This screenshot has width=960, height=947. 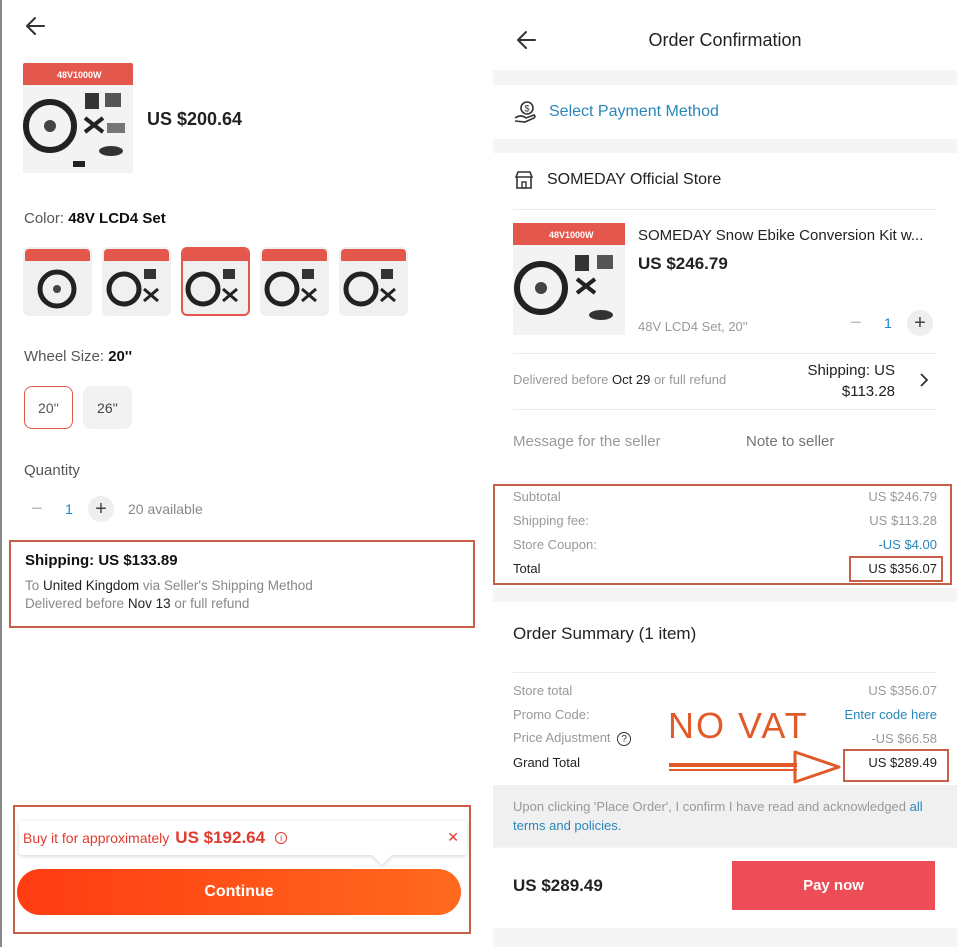 I want to click on quantity-label: Quantity, so click(x=52, y=470).